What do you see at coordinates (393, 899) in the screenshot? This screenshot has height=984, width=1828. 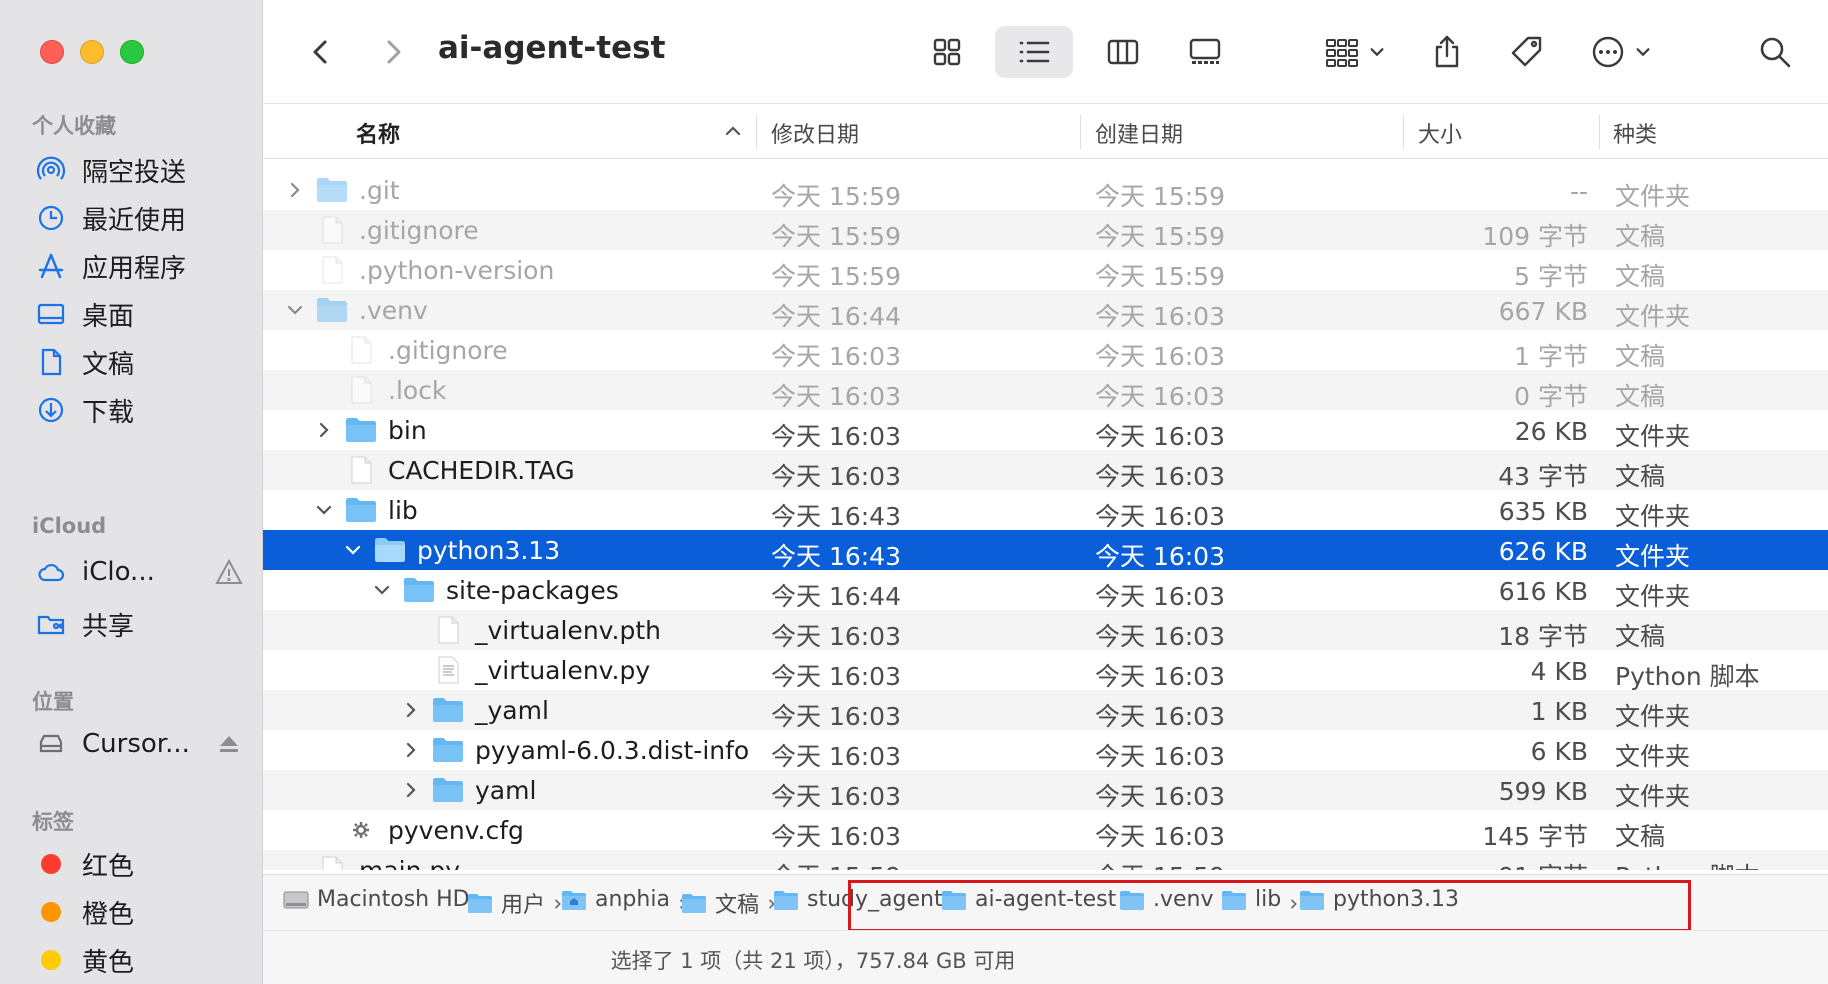 I see `breadcrumb-label: Macintosh HD` at bounding box center [393, 899].